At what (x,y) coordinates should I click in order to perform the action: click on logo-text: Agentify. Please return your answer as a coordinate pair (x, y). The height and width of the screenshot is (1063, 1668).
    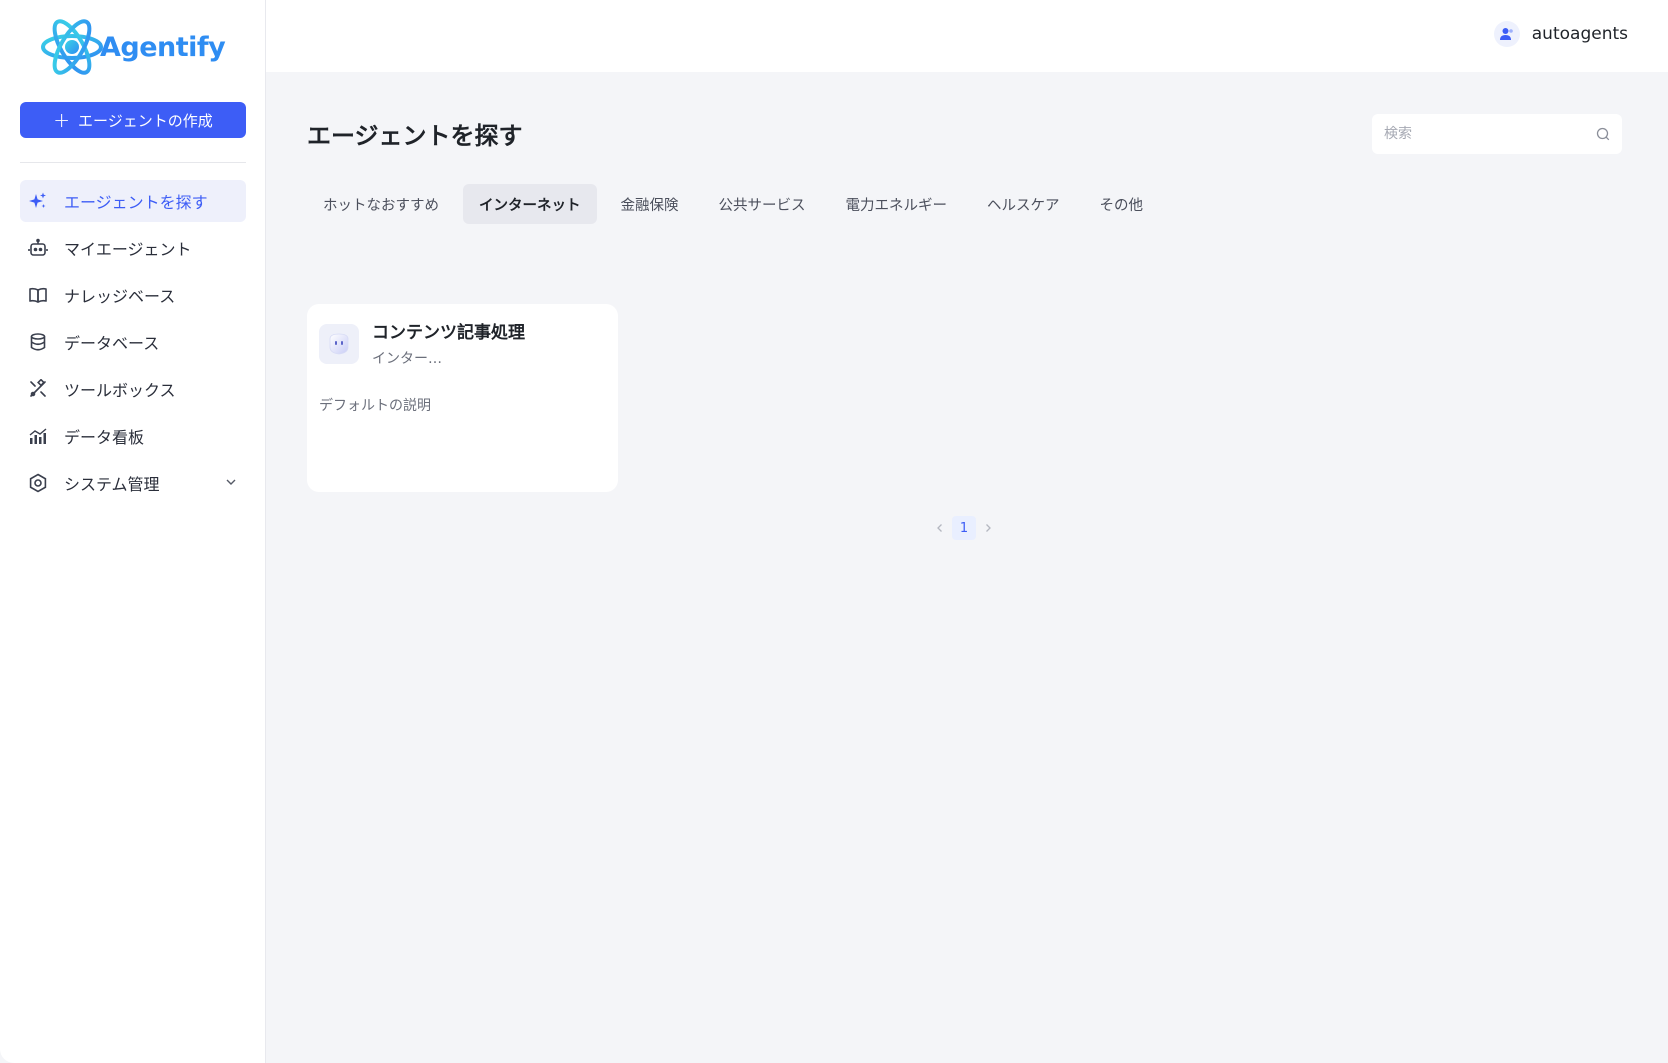
    Looking at the image, I should click on (163, 47).